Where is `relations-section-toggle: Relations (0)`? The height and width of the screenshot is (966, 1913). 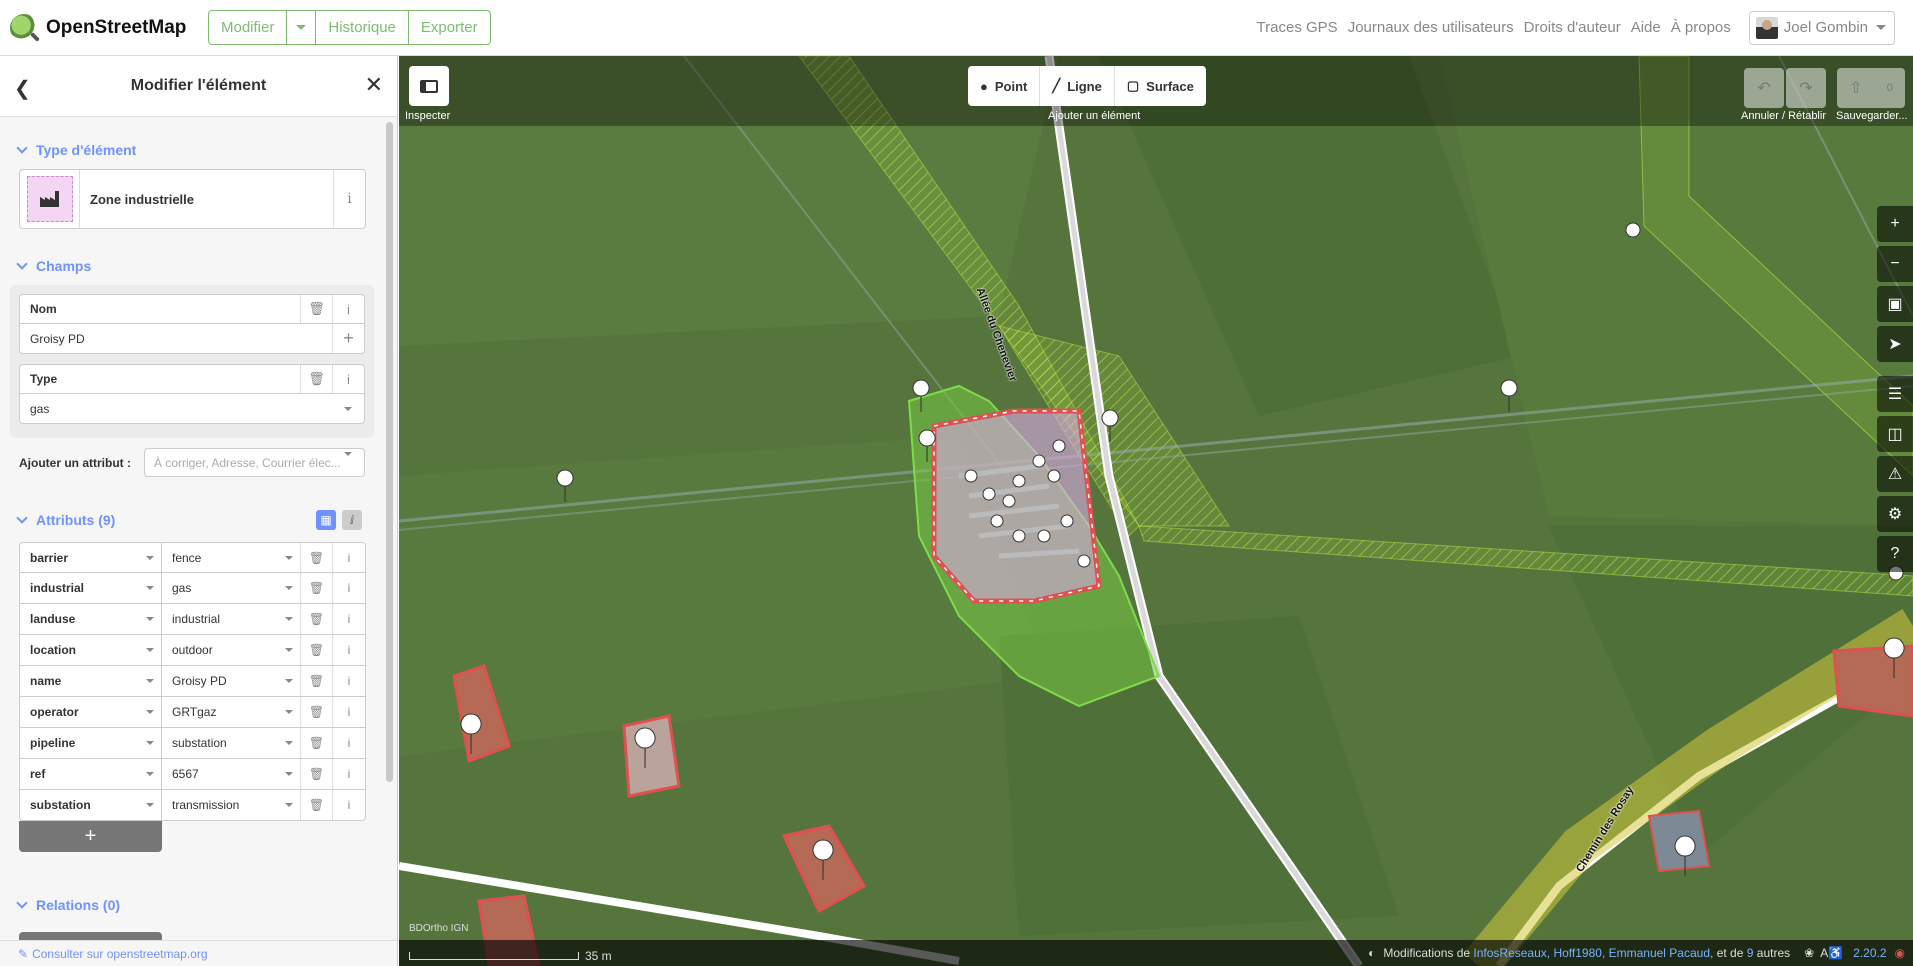
relations-section-toggle: Relations (0) is located at coordinates (206, 905).